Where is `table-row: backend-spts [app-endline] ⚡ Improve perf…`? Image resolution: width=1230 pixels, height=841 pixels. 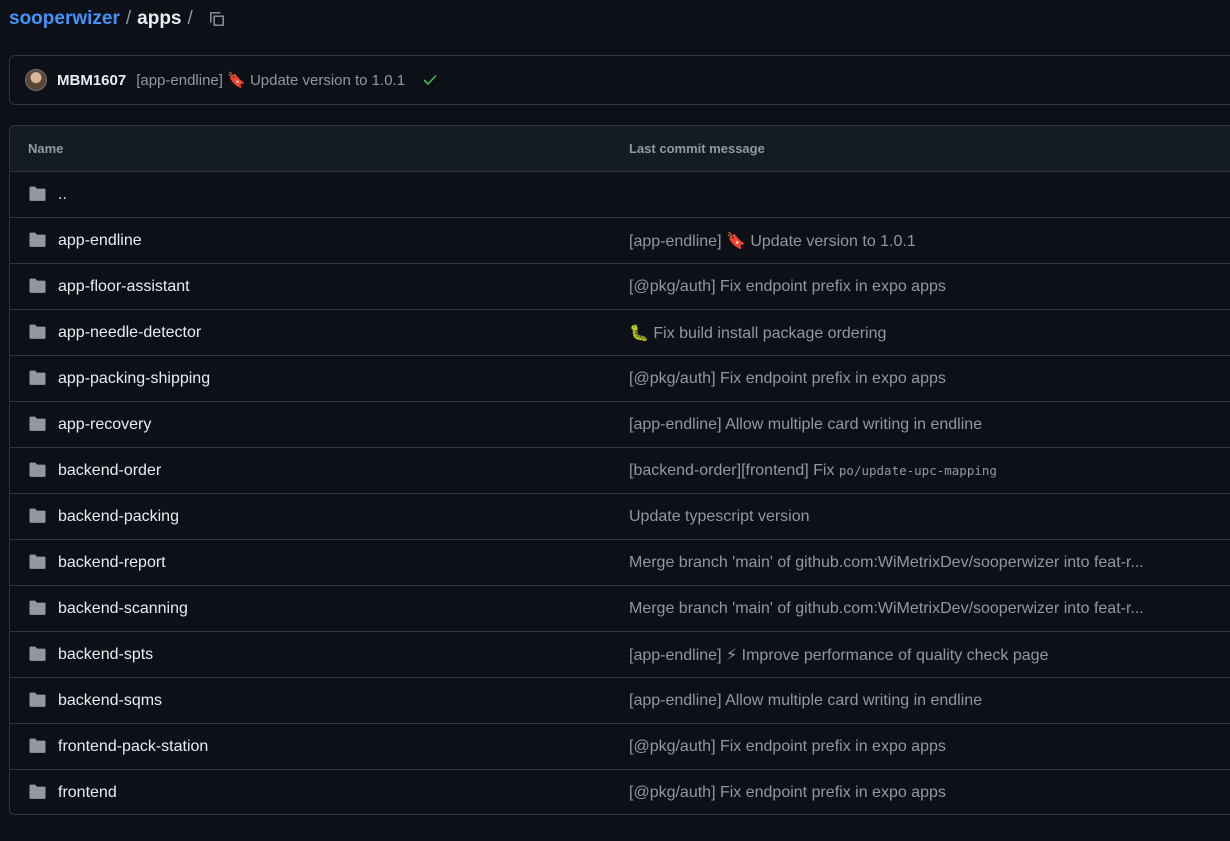
table-row: backend-spts [app-endline] ⚡ Improve perf… is located at coordinates (620, 655).